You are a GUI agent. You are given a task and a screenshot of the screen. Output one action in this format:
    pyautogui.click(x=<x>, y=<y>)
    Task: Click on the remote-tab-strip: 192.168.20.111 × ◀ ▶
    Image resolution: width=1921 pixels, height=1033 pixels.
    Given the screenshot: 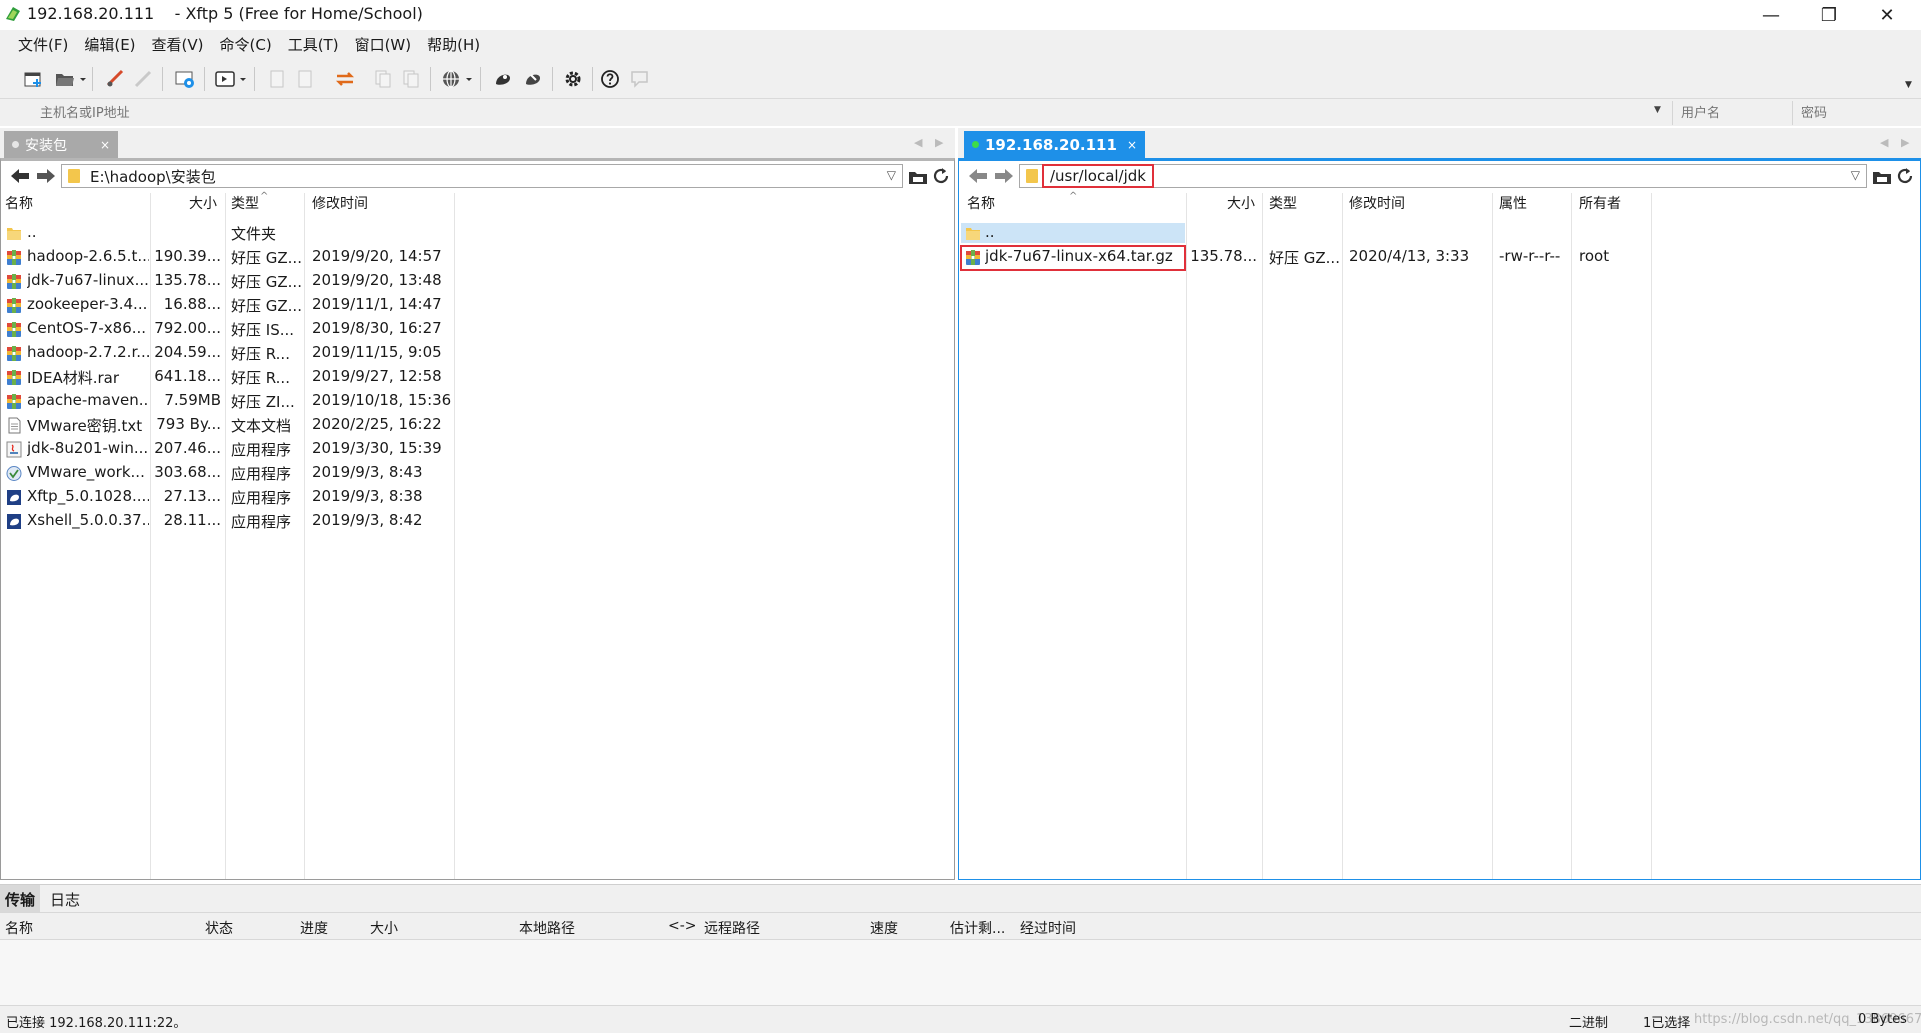 What is the action you would take?
    pyautogui.click(x=1439, y=143)
    